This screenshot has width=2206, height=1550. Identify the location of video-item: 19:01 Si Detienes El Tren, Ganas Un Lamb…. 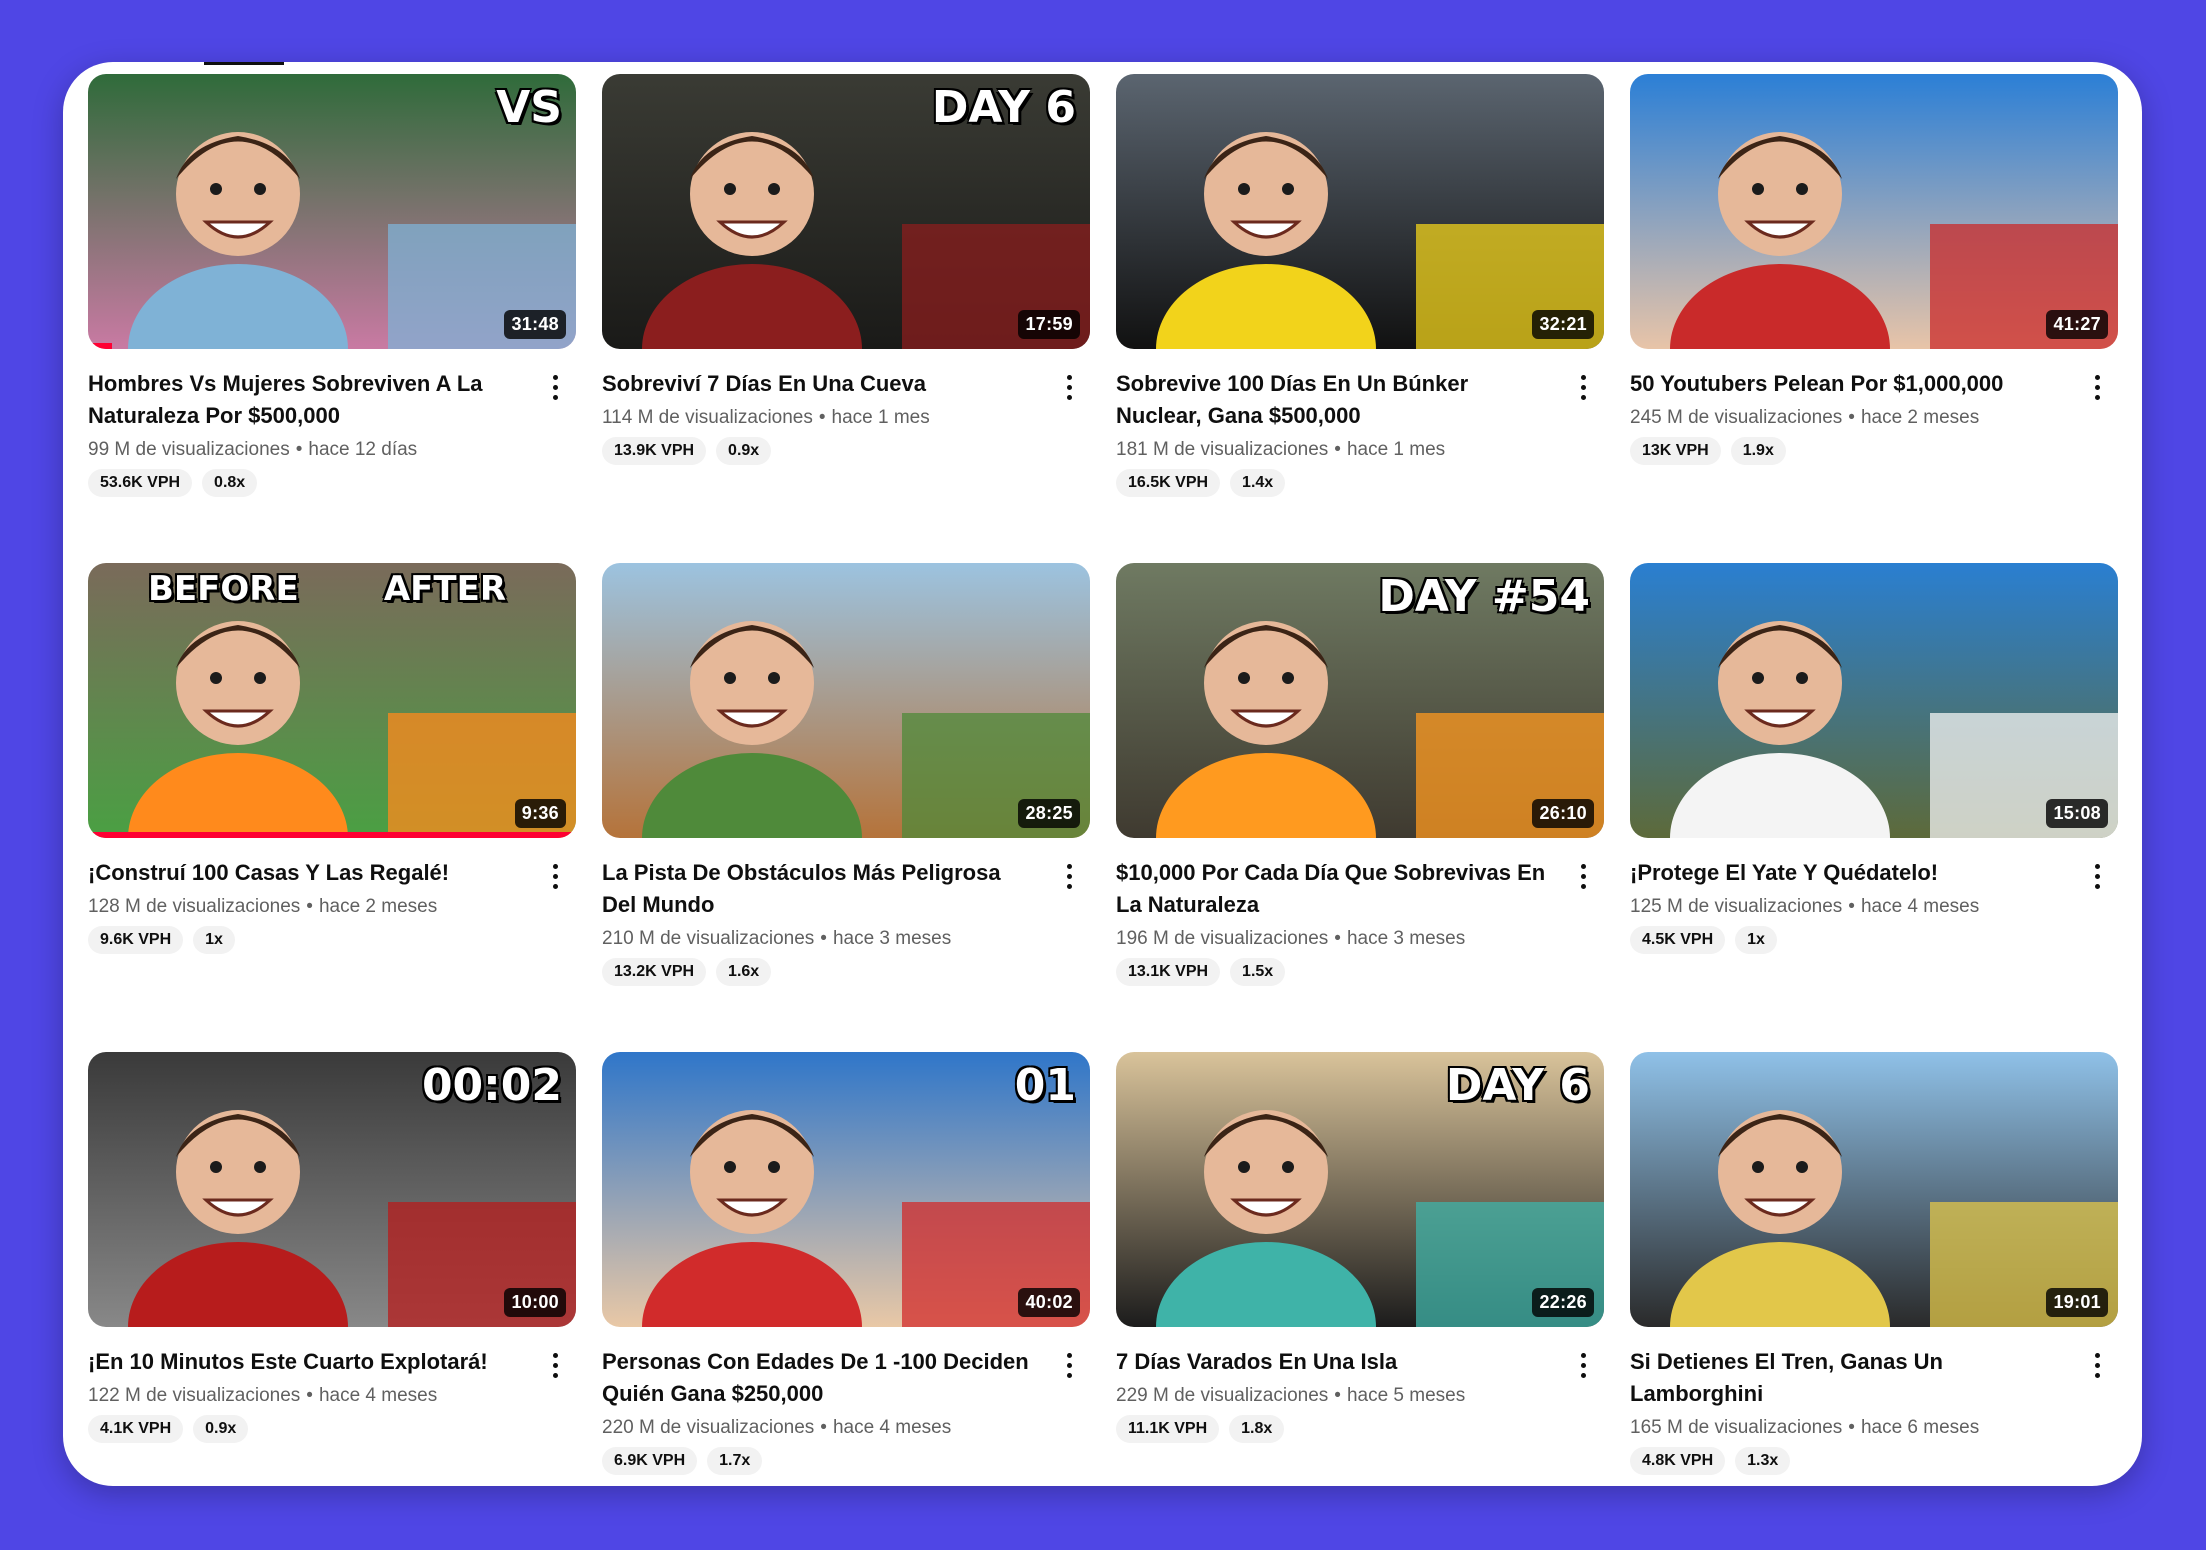
(1874, 1269).